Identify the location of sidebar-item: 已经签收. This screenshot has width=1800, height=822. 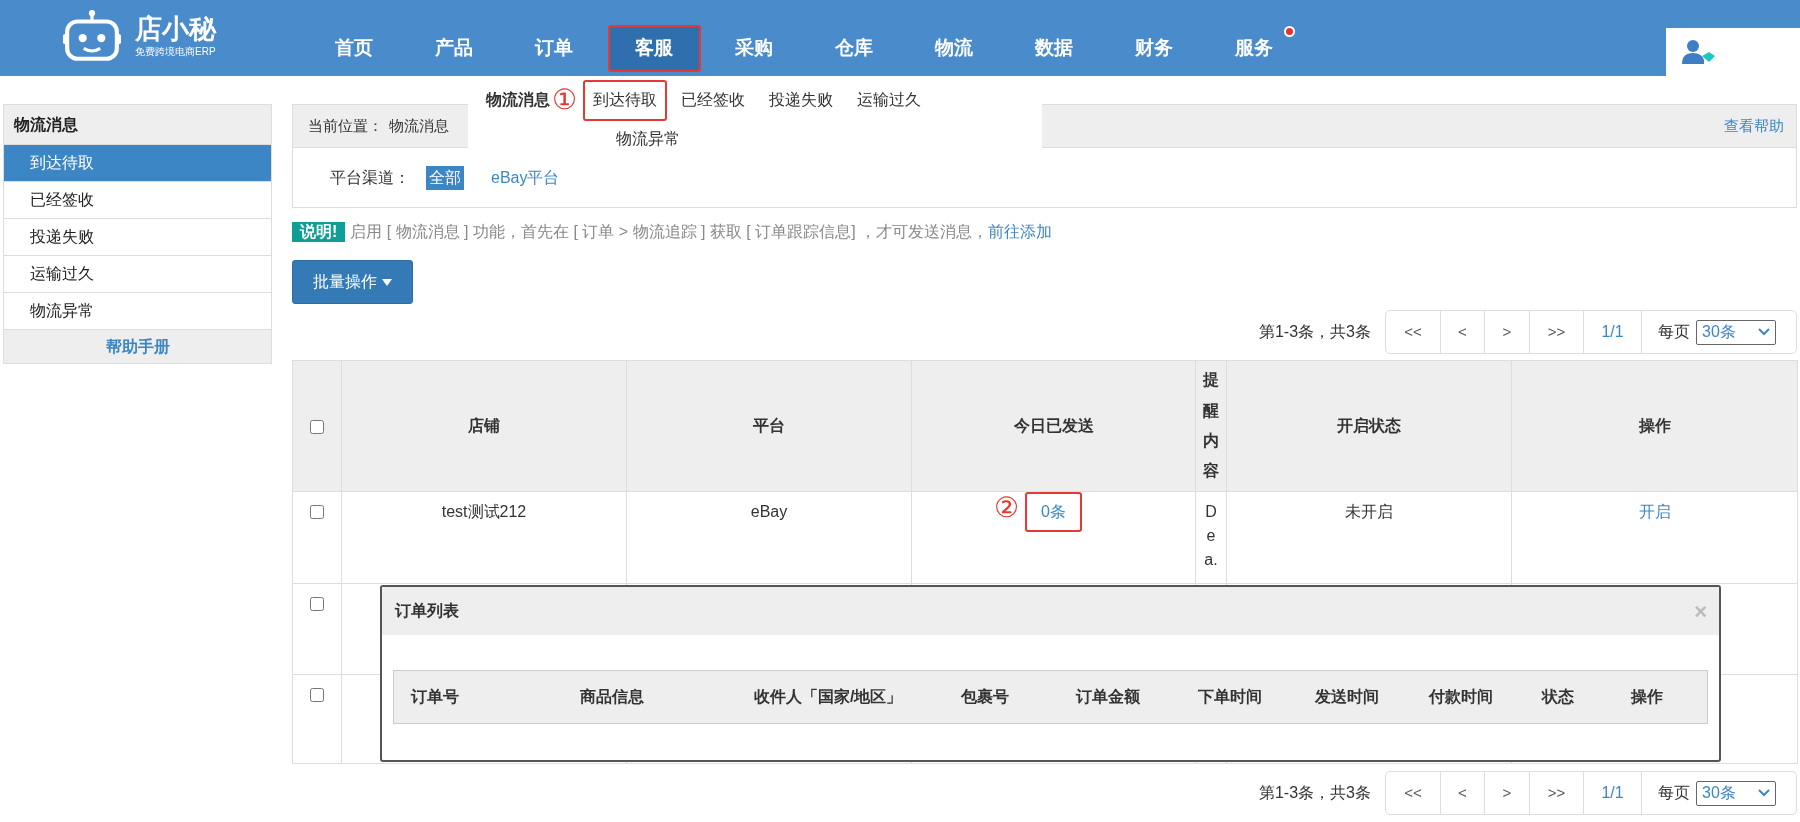
(137, 200).